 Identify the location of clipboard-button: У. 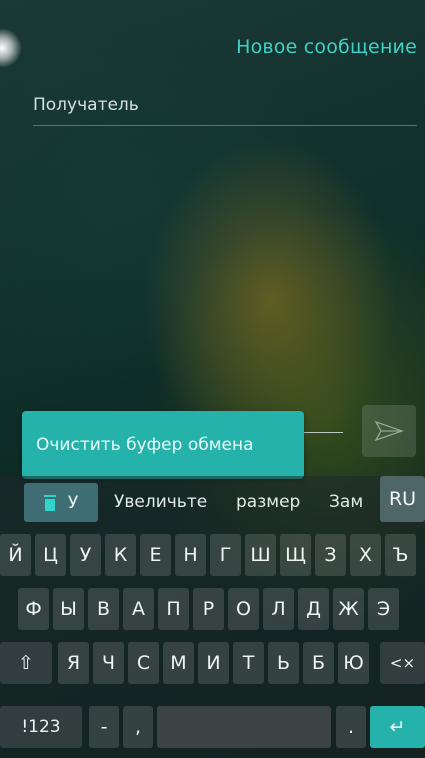
(61, 502).